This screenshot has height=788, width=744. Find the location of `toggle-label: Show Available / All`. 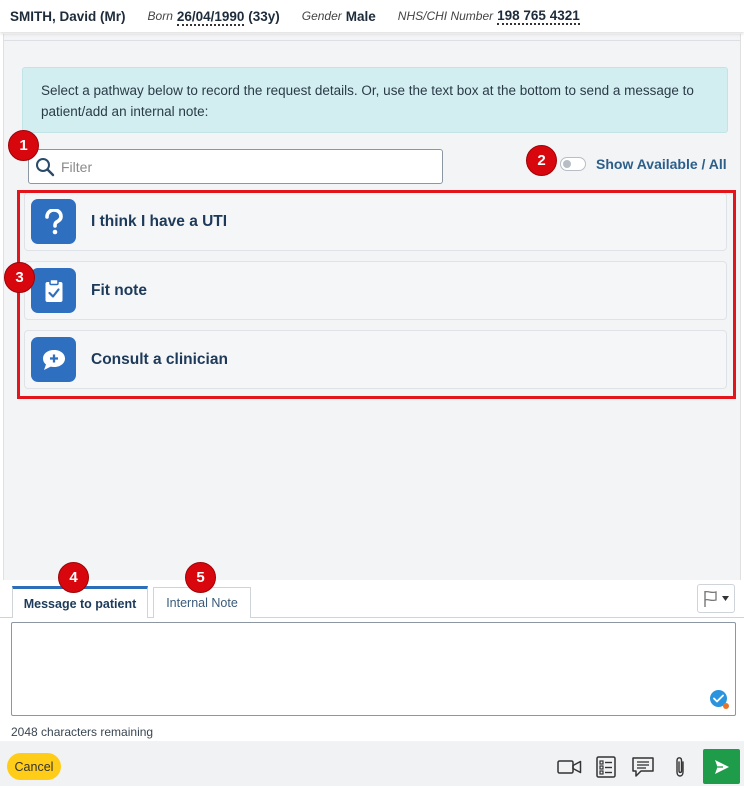

toggle-label: Show Available / All is located at coordinates (661, 164).